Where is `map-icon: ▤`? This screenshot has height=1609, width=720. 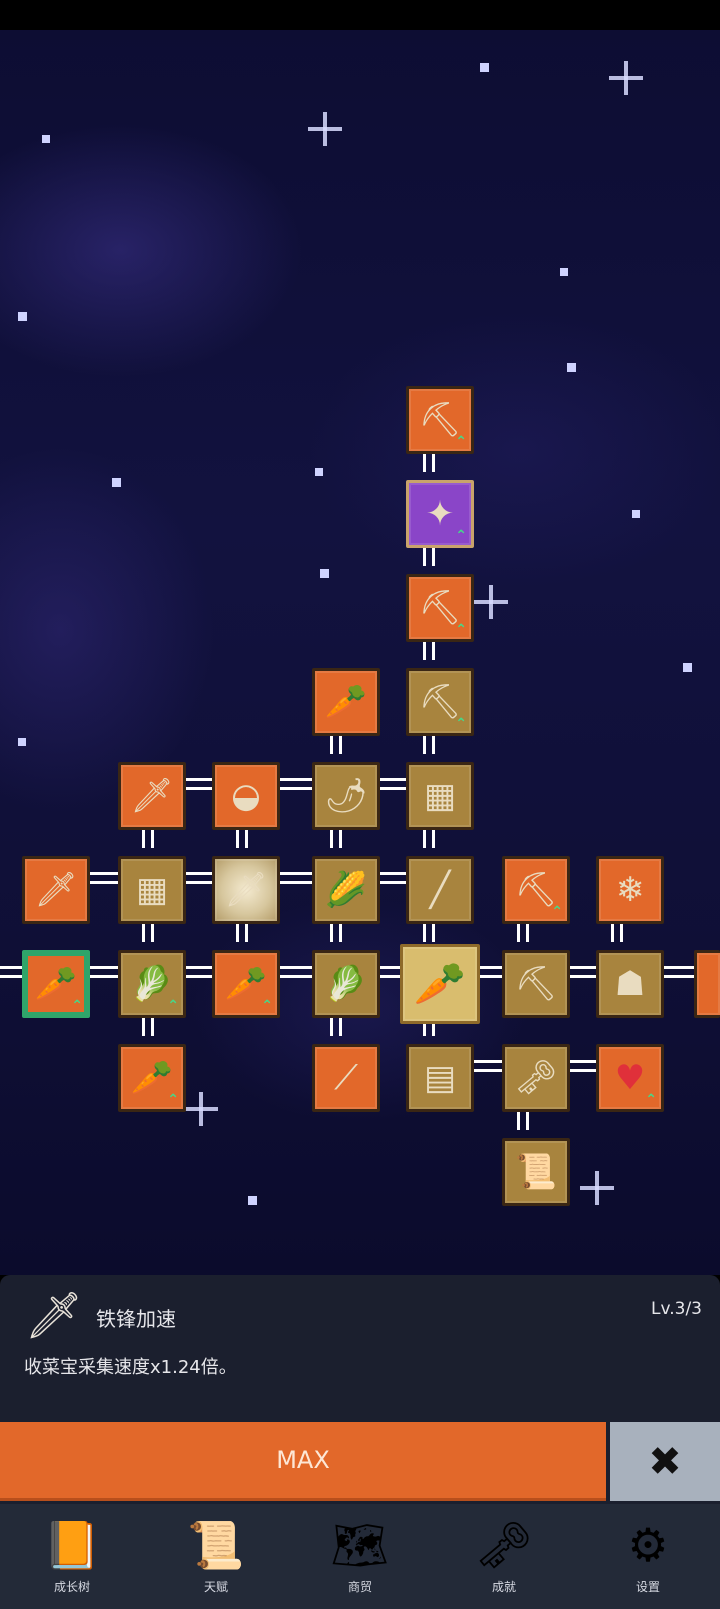 map-icon: ▤ is located at coordinates (440, 1078).